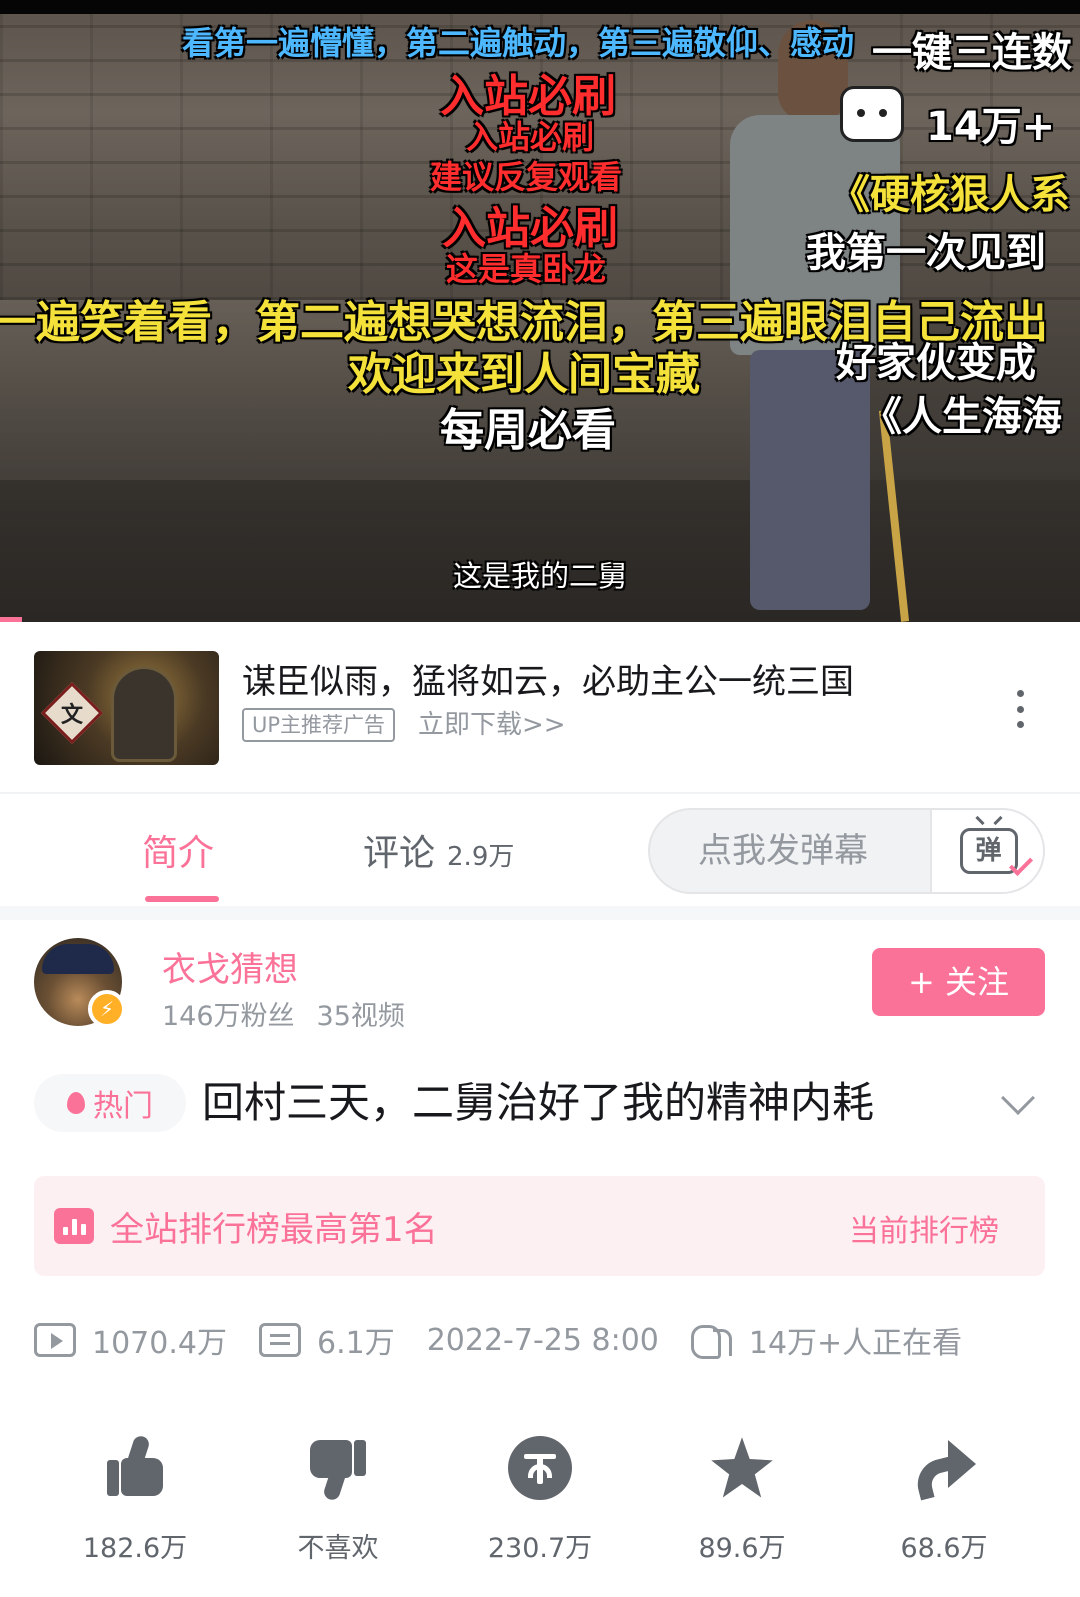 The image size is (1080, 1597). Describe the element at coordinates (944, 1548) in the screenshot. I see `share-count: 68.6万` at that location.